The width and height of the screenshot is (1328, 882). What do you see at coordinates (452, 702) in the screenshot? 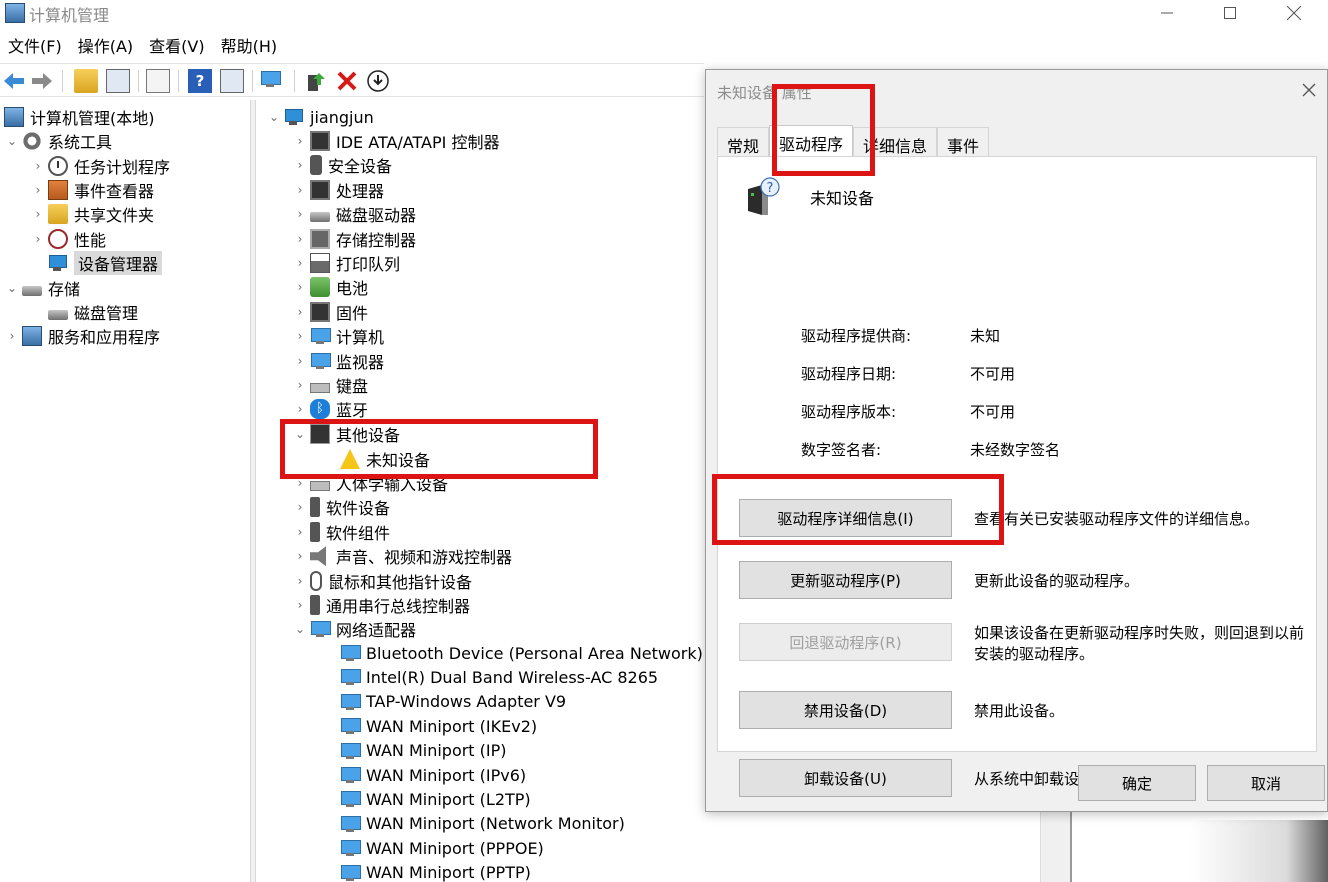
I see `tree-item: TAP-Windows Adapter V9` at bounding box center [452, 702].